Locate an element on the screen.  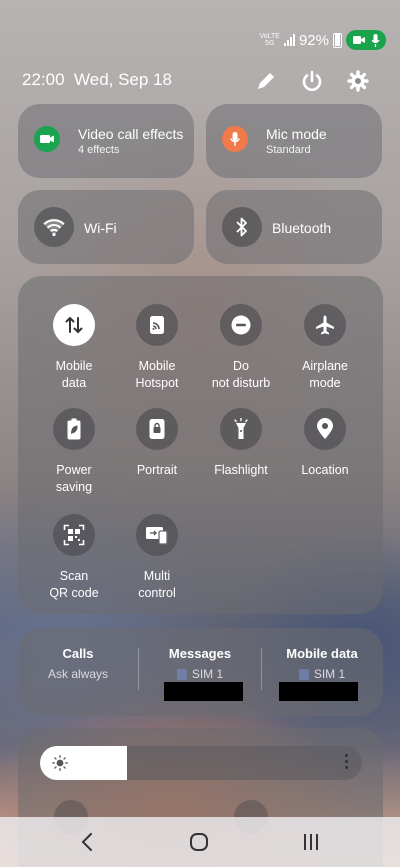
tile-title: Wi-Fi is located at coordinates (100, 228).